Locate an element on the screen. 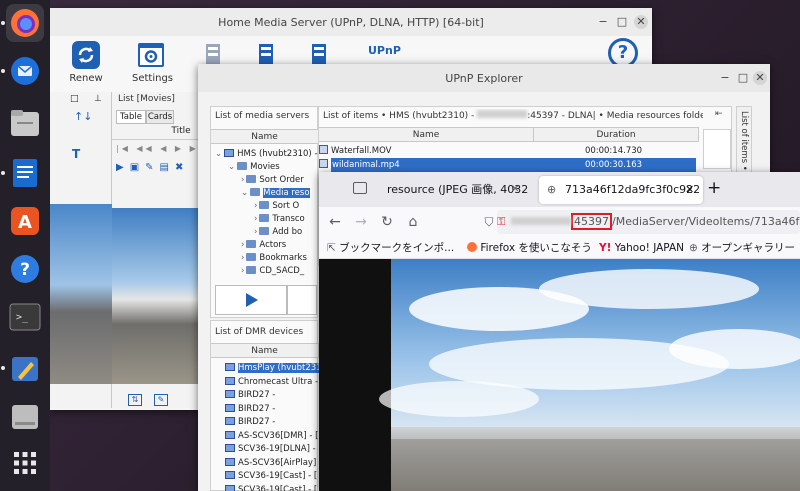 The height and width of the screenshot is (491, 800). dock-writer is located at coordinates (25, 173).